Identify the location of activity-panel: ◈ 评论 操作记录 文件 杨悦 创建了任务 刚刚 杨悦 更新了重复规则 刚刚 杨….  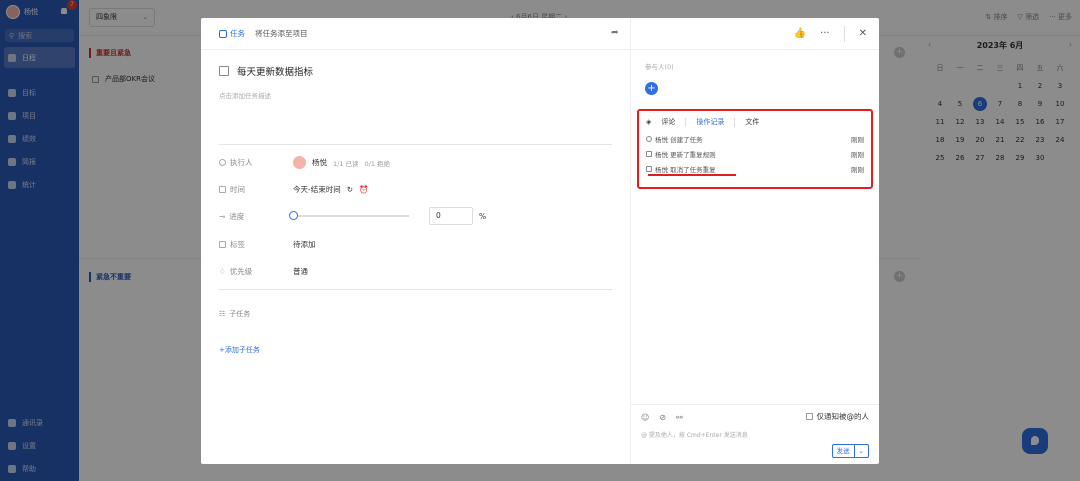
(755, 149).